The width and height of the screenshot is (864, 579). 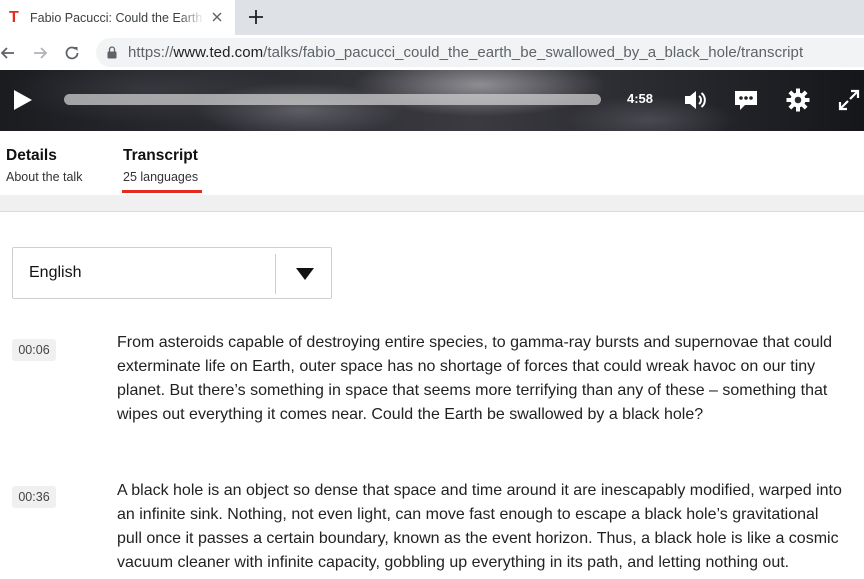 I want to click on fullscreen-icon, so click(x=849, y=100).